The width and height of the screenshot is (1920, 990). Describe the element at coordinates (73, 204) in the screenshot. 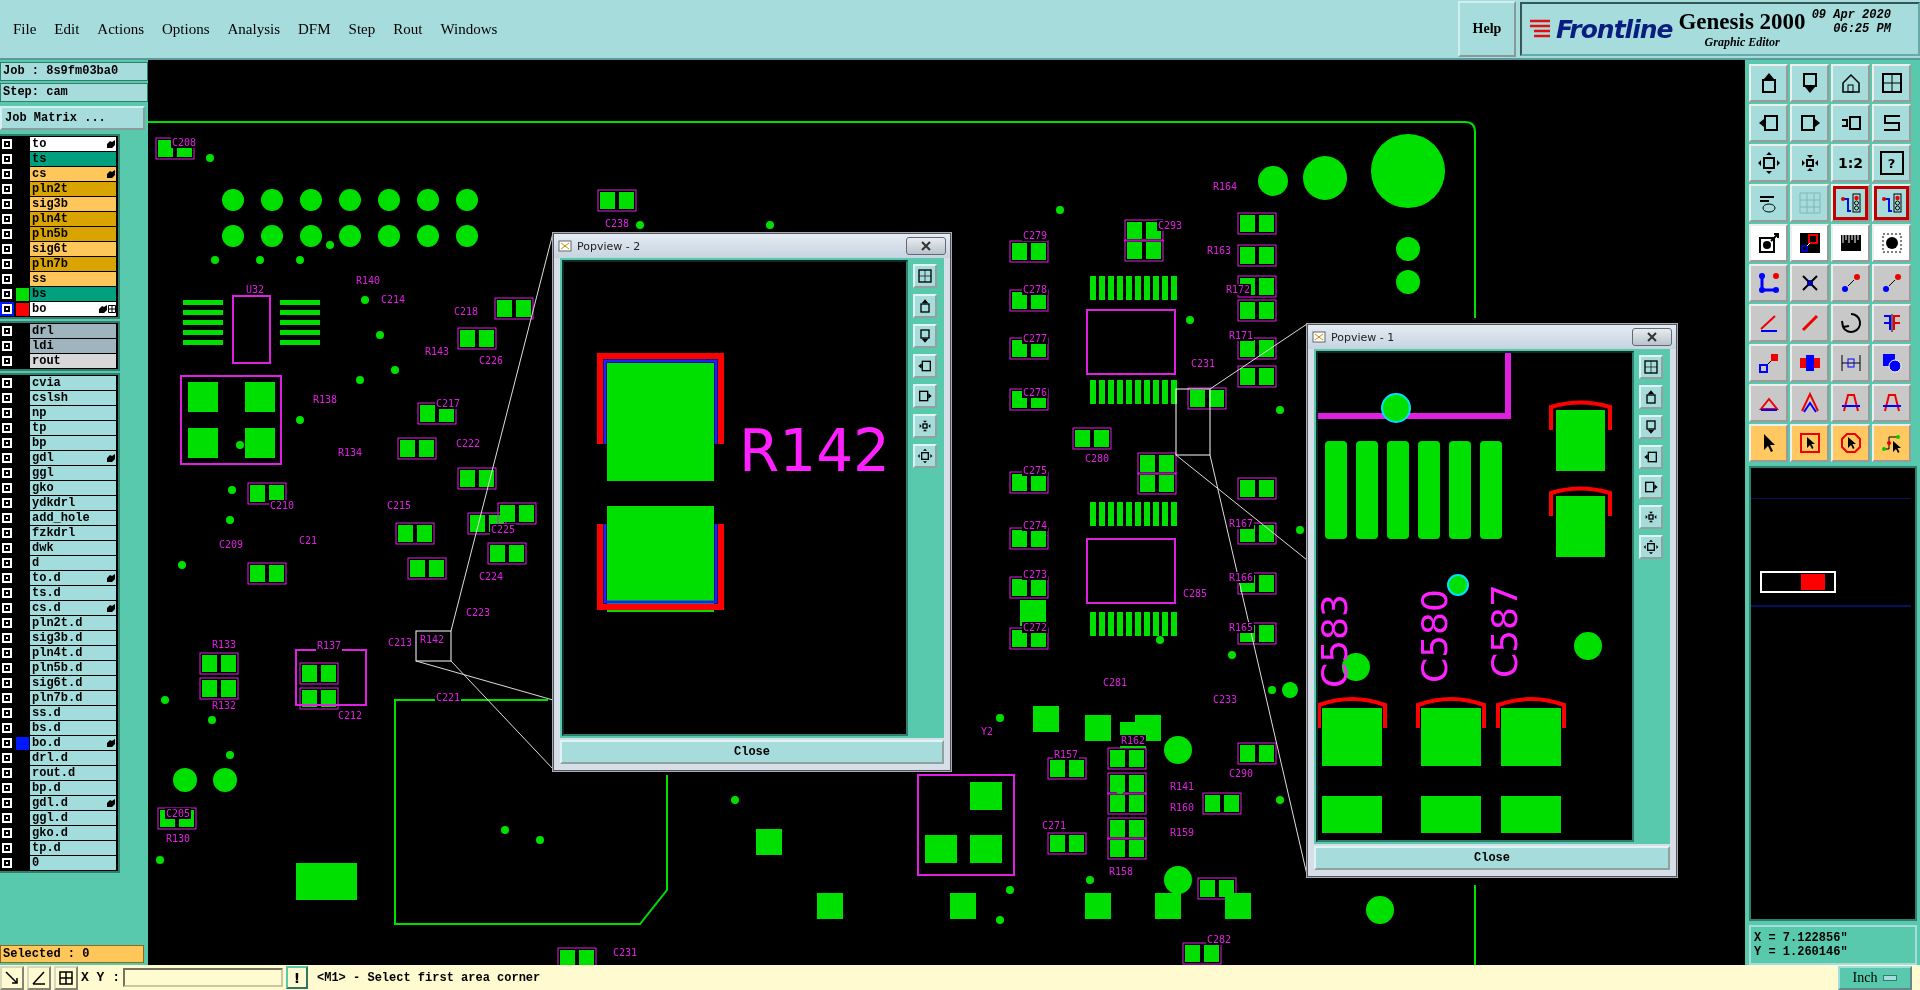

I see `layer-item: sig3b` at that location.